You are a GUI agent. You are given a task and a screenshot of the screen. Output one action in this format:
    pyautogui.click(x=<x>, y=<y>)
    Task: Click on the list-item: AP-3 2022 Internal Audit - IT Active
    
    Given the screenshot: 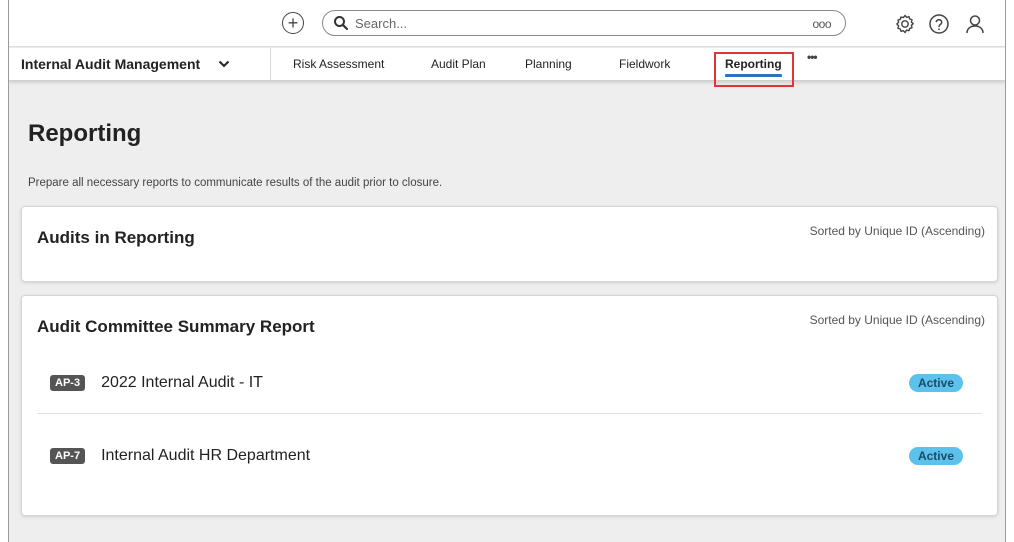 What is the action you would take?
    pyautogui.click(x=509, y=383)
    